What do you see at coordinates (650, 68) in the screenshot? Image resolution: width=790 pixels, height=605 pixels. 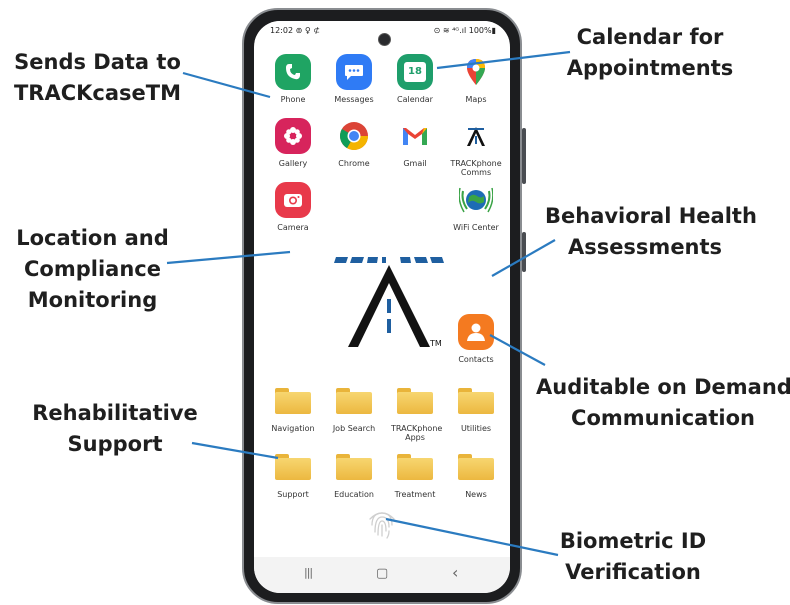 I see `callout-line-2: Appointments` at bounding box center [650, 68].